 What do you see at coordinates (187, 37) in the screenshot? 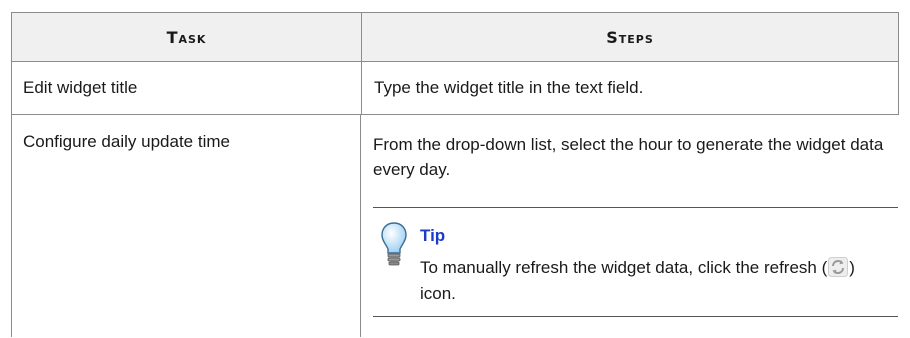
I see `header-task: Task` at bounding box center [187, 37].